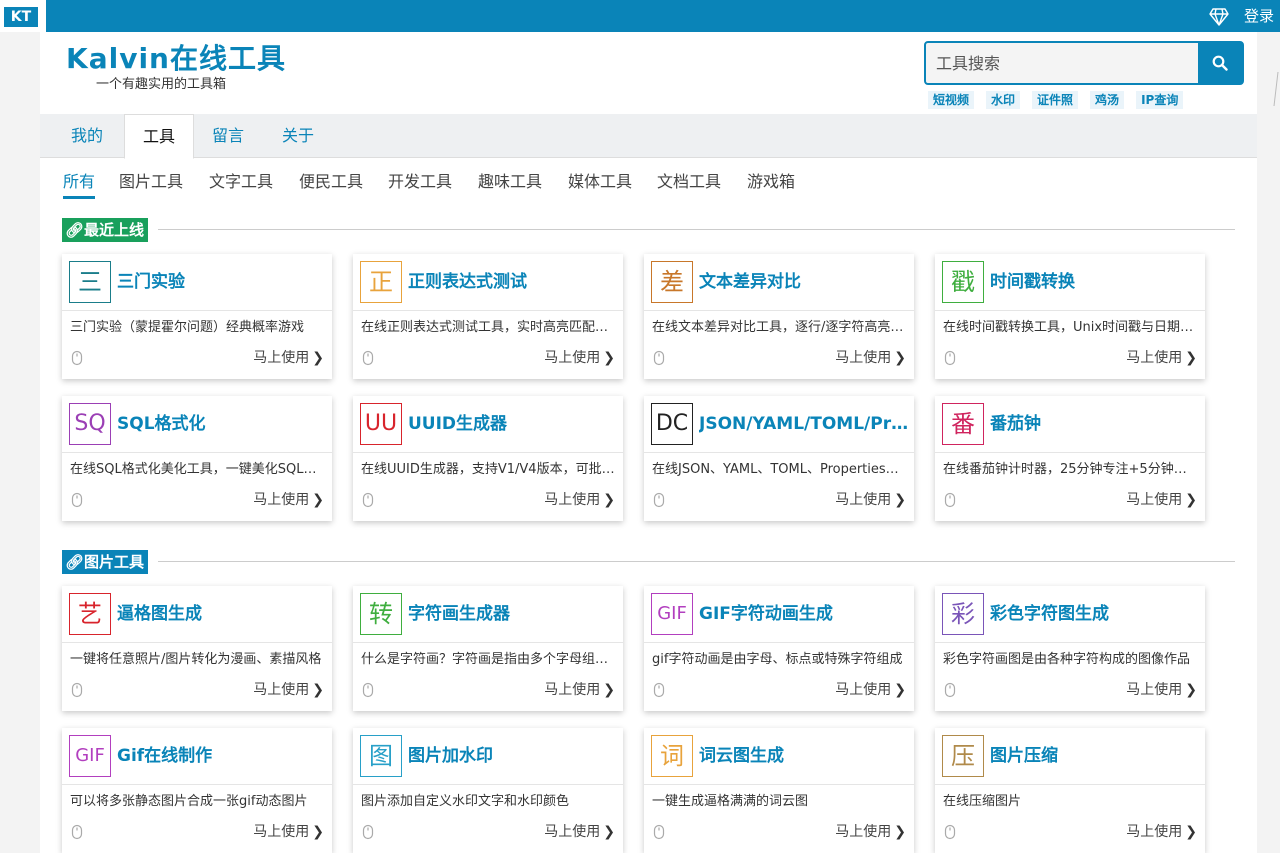 The image size is (1280, 853). Describe the element at coordinates (187, 327) in the screenshot. I see `tool-description: 三门实验（蒙提霍尔问题）经典概率游戏` at that location.